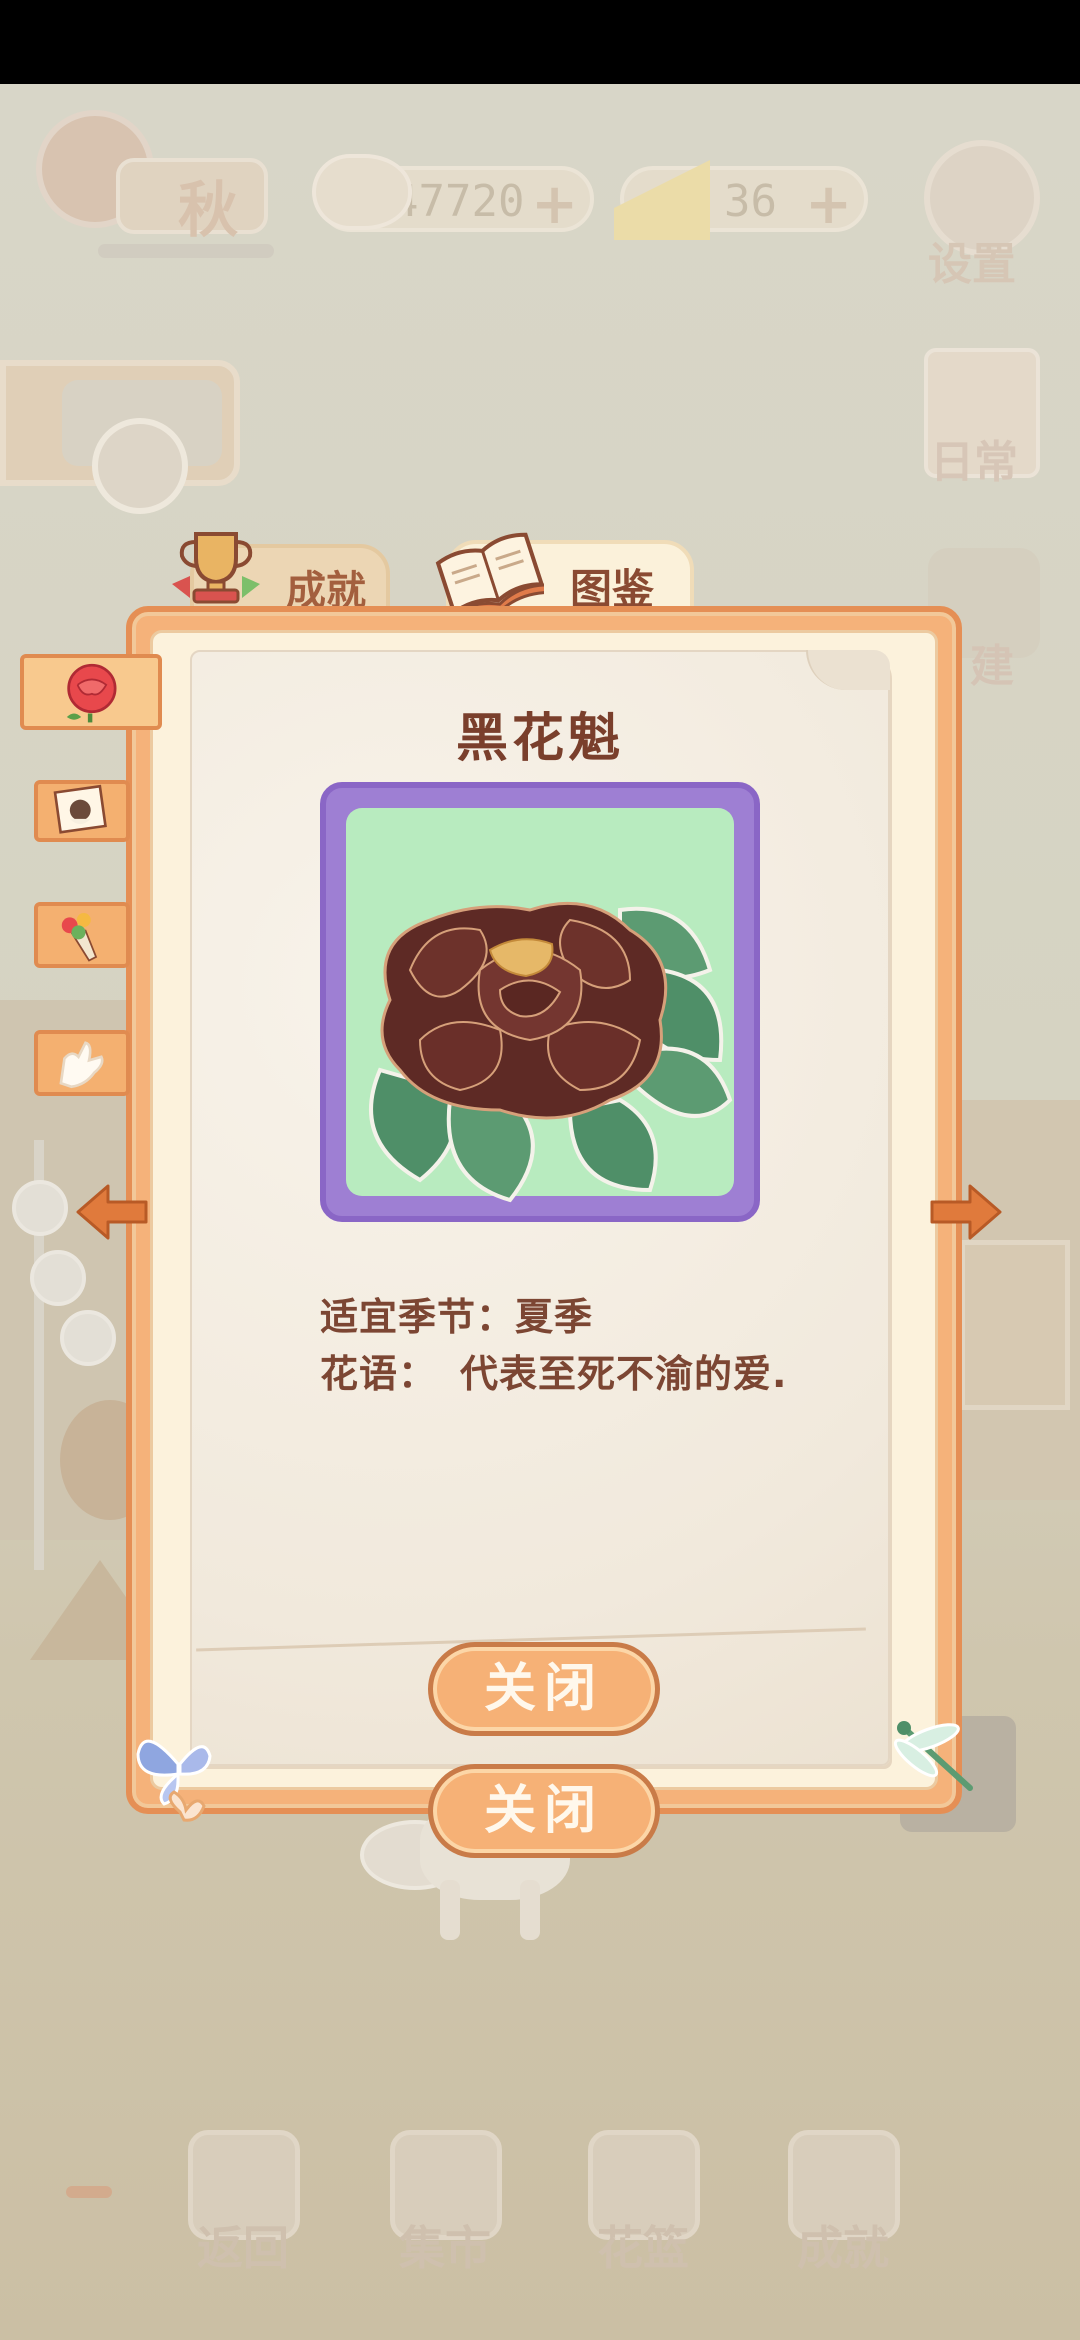 The width and height of the screenshot is (1080, 2340). What do you see at coordinates (992, 666) in the screenshot?
I see `build-label: 建` at bounding box center [992, 666].